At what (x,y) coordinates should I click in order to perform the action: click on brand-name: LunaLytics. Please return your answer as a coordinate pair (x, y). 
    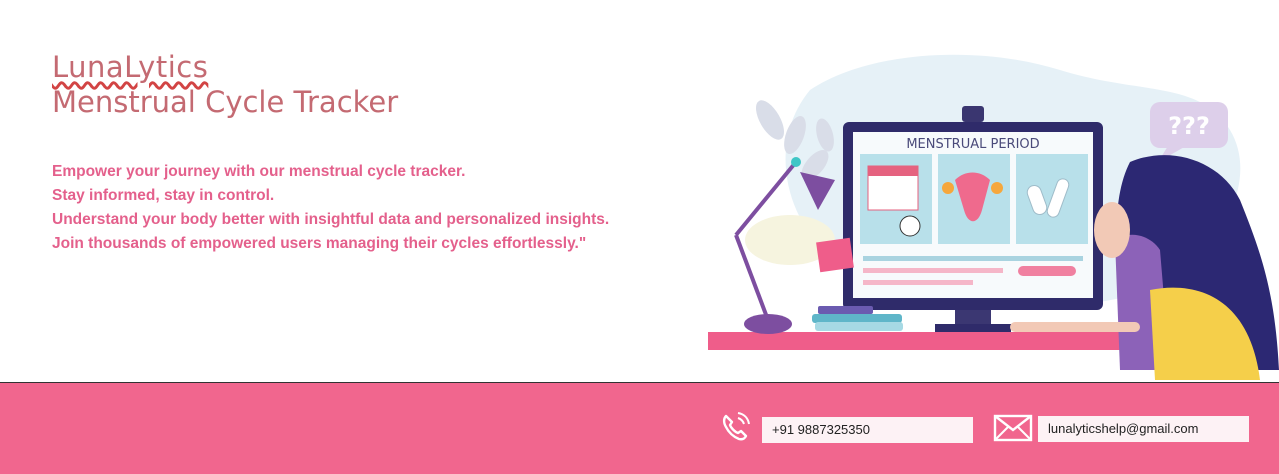
    Looking at the image, I should click on (130, 67).